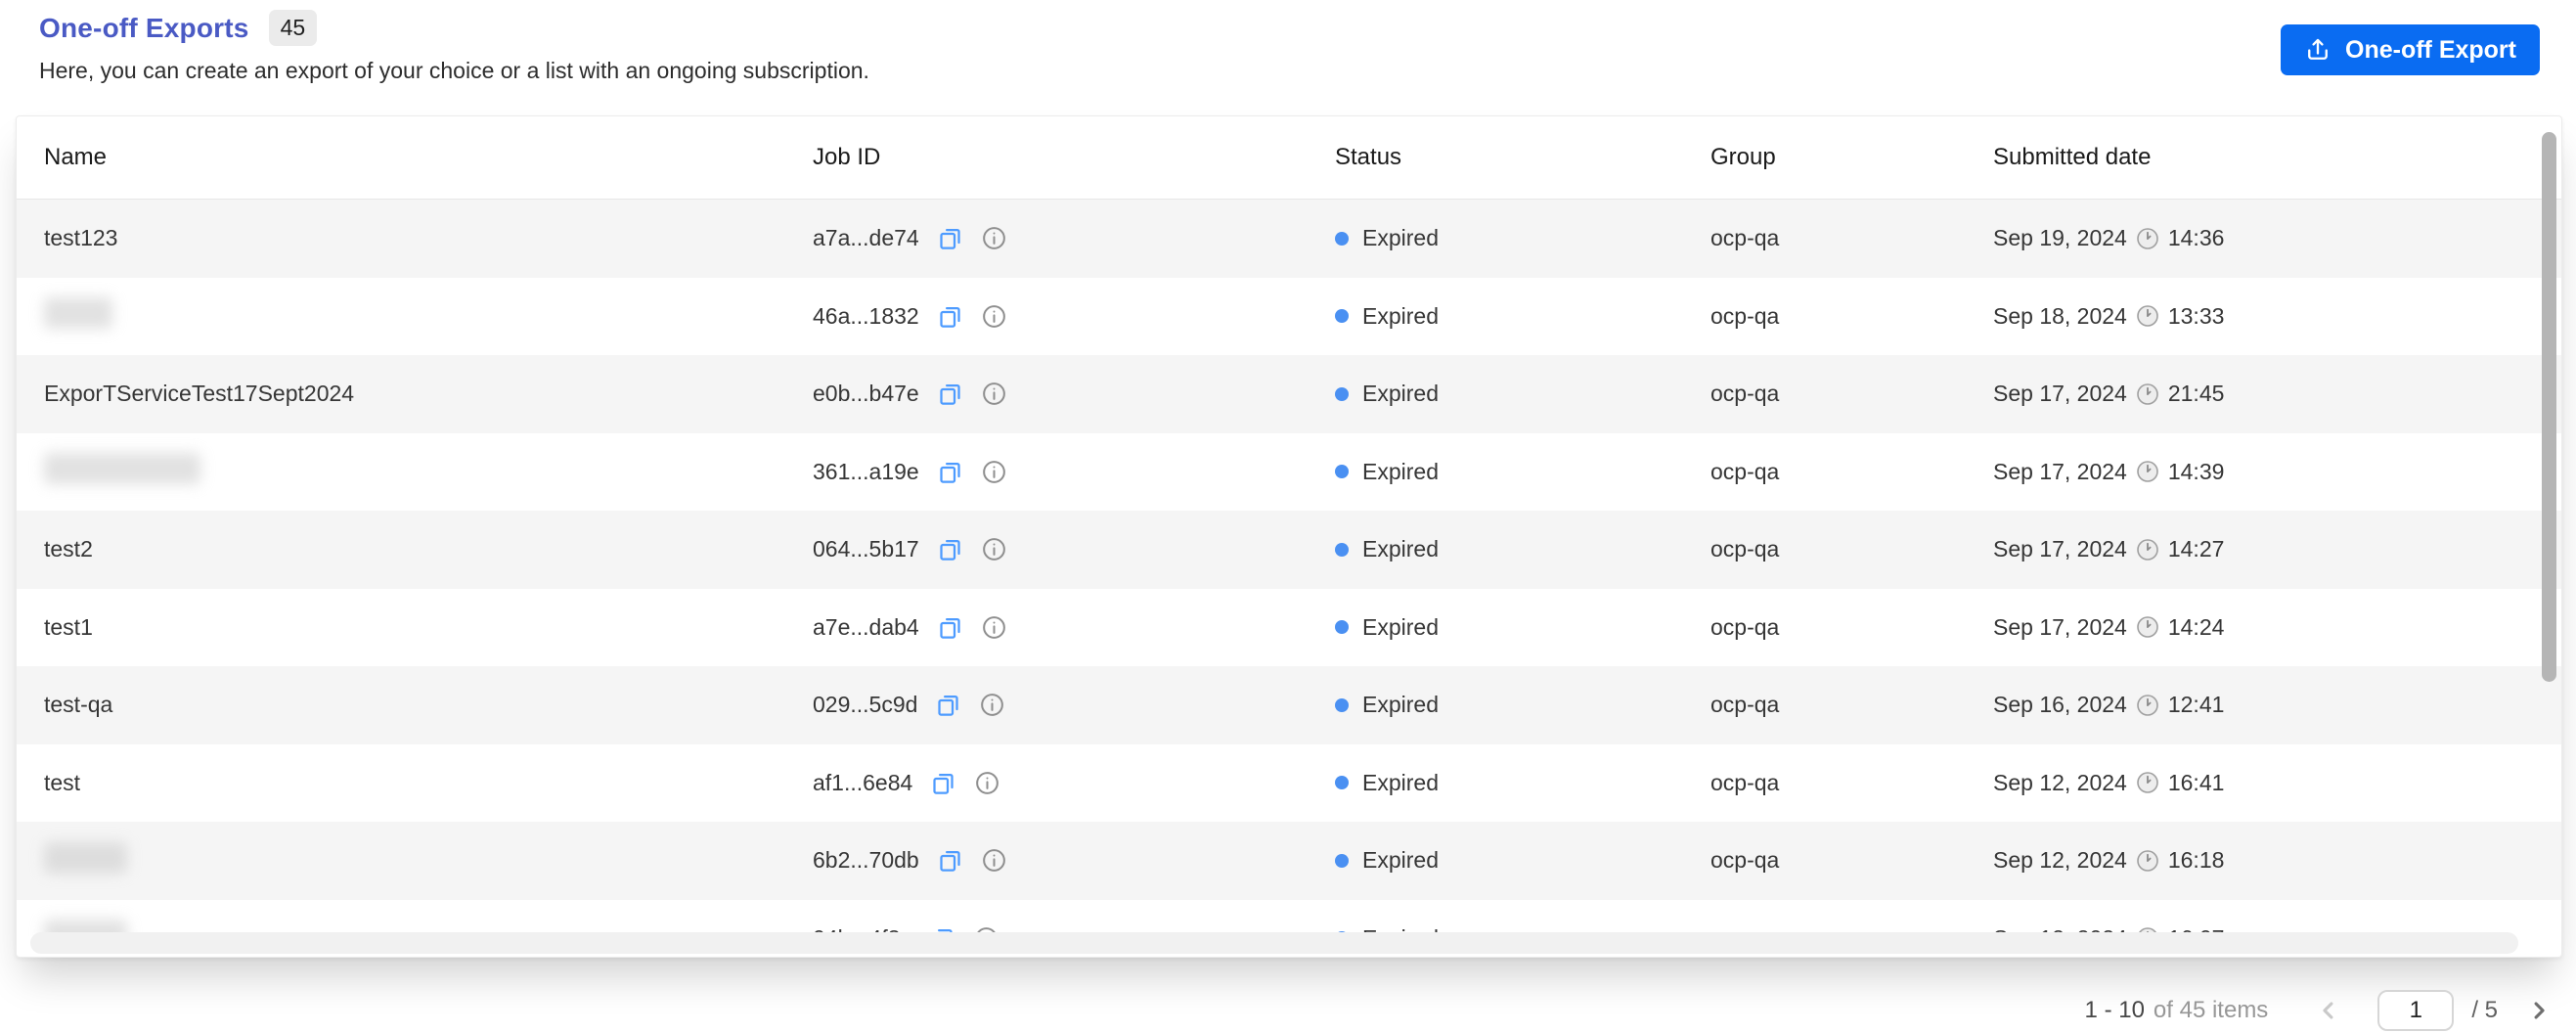  I want to click on cell-job-id: 361...a19e, so click(1074, 472).